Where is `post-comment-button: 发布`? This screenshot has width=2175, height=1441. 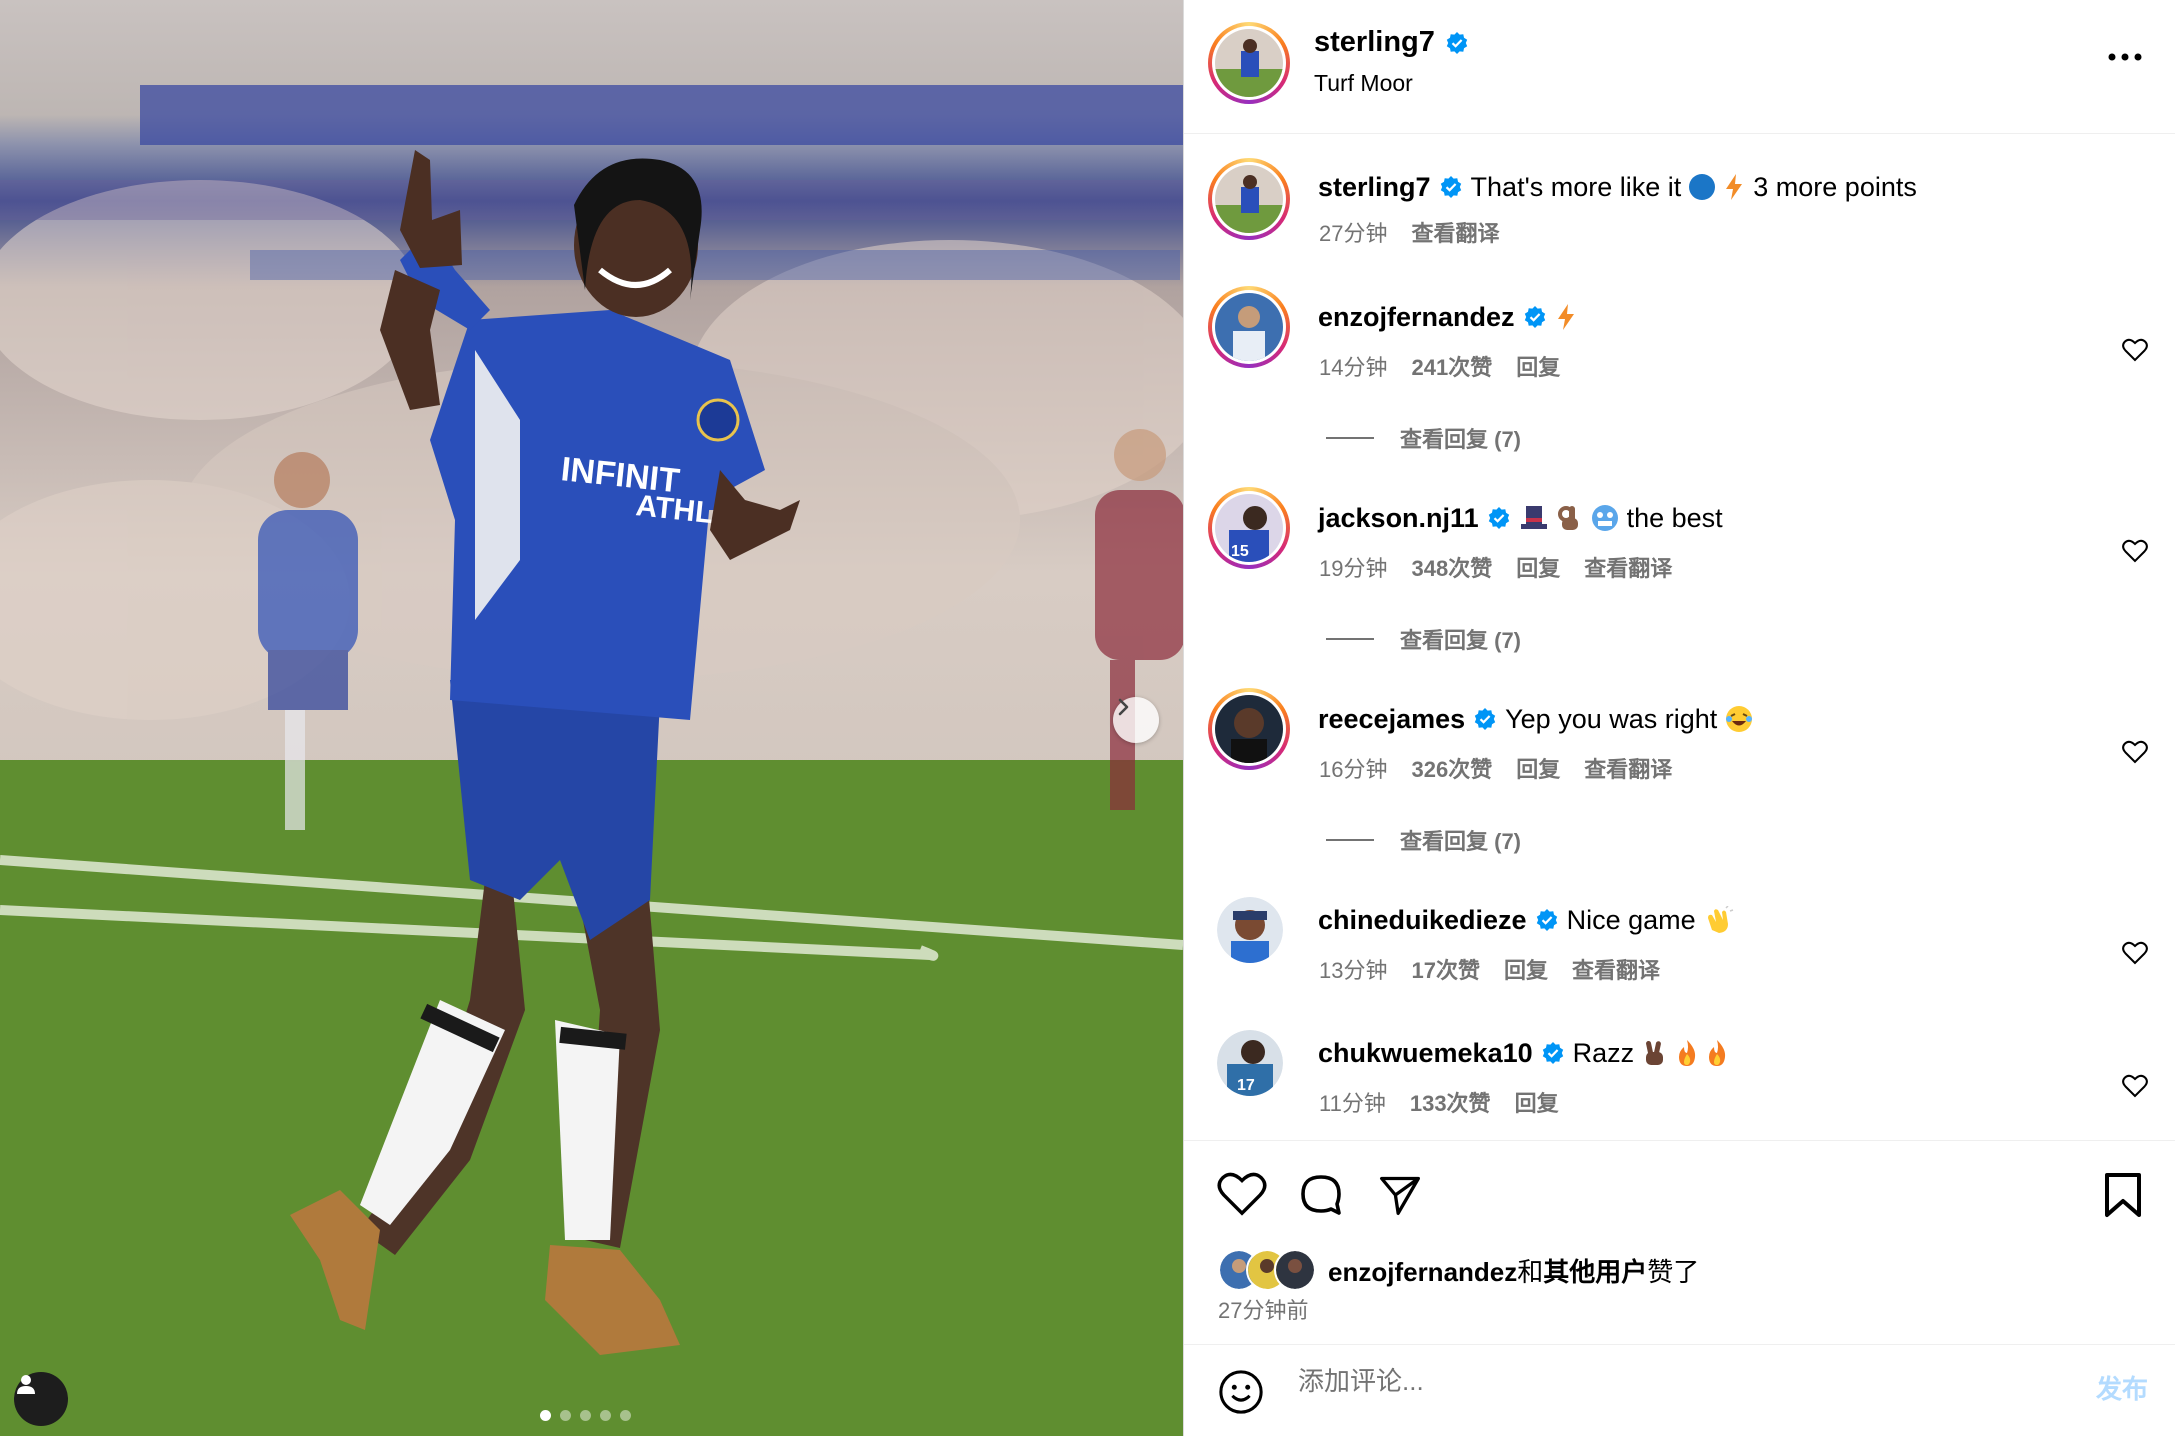 post-comment-button: 发布 is located at coordinates (2122, 1387).